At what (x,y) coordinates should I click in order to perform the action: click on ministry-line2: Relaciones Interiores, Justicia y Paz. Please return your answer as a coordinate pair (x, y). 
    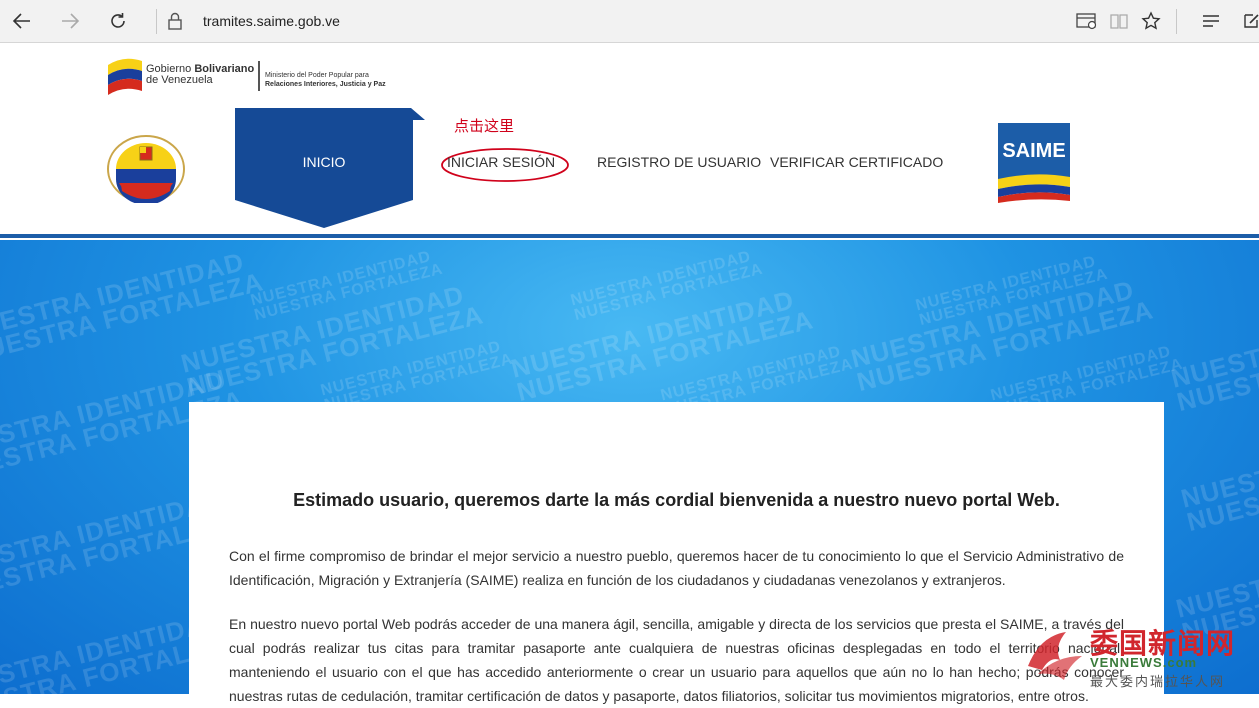
    Looking at the image, I should click on (325, 84).